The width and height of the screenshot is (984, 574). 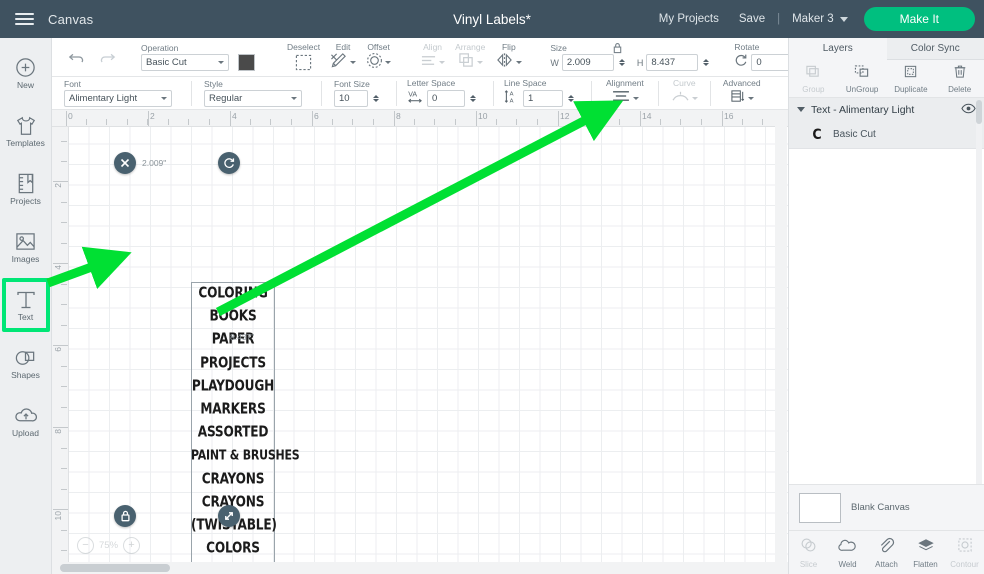 What do you see at coordinates (886, 109) in the screenshot?
I see `layer-group-header: Text - Alimentary Light` at bounding box center [886, 109].